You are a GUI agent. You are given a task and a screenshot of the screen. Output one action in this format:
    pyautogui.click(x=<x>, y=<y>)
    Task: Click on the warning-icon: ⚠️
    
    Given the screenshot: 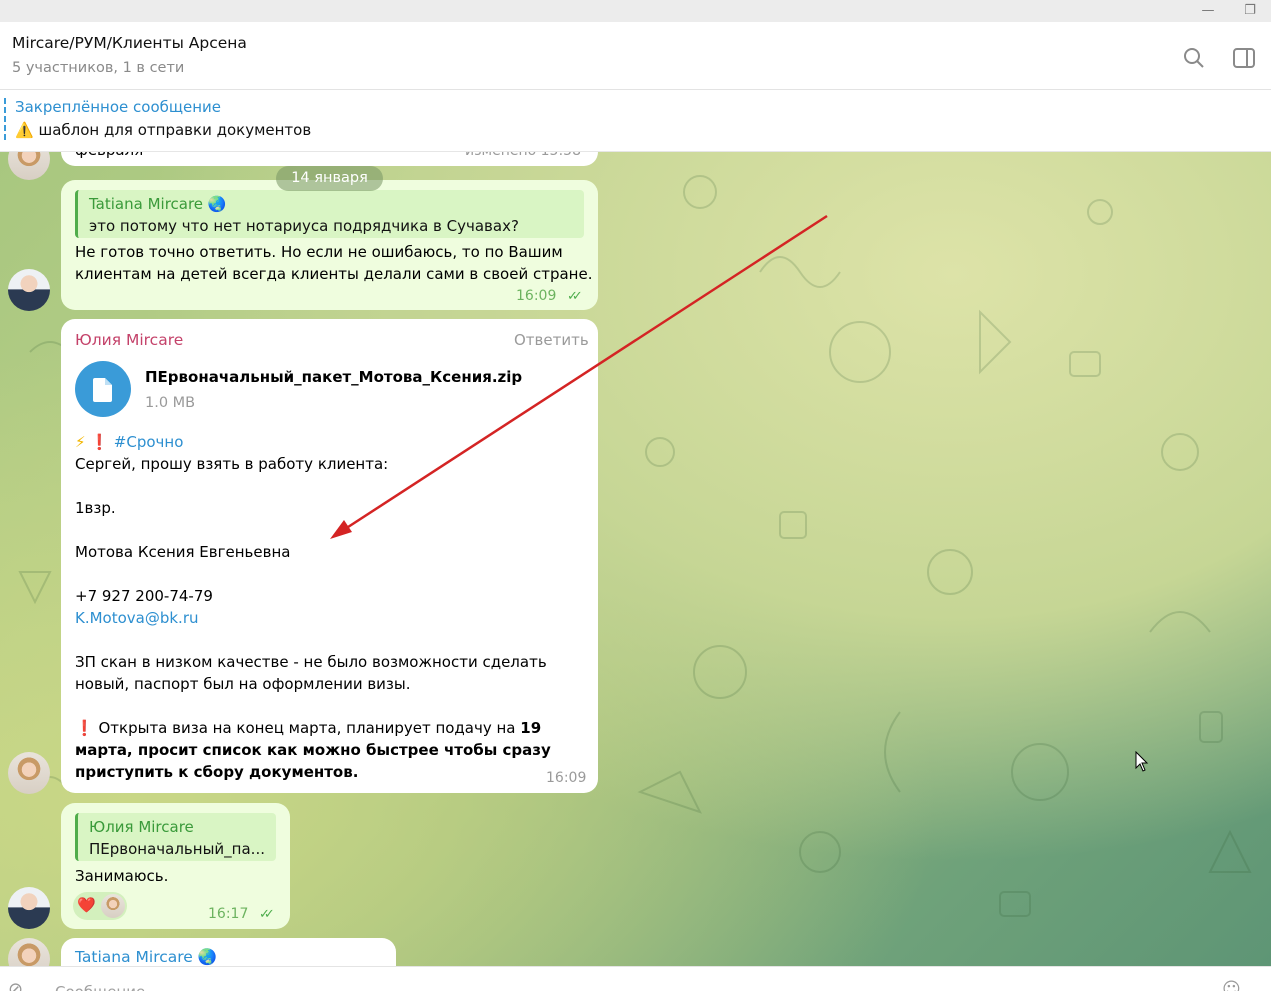 What is the action you would take?
    pyautogui.click(x=24, y=130)
    